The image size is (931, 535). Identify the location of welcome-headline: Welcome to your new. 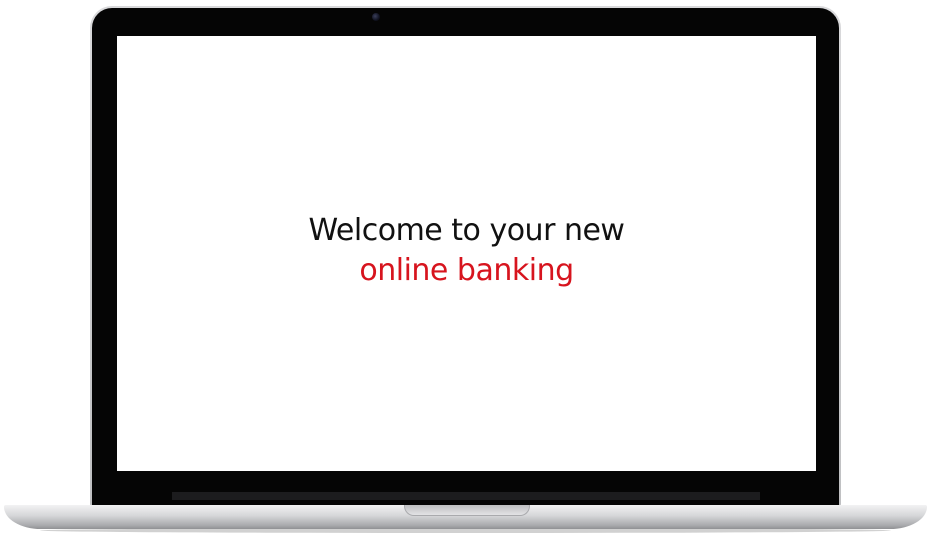
(466, 230).